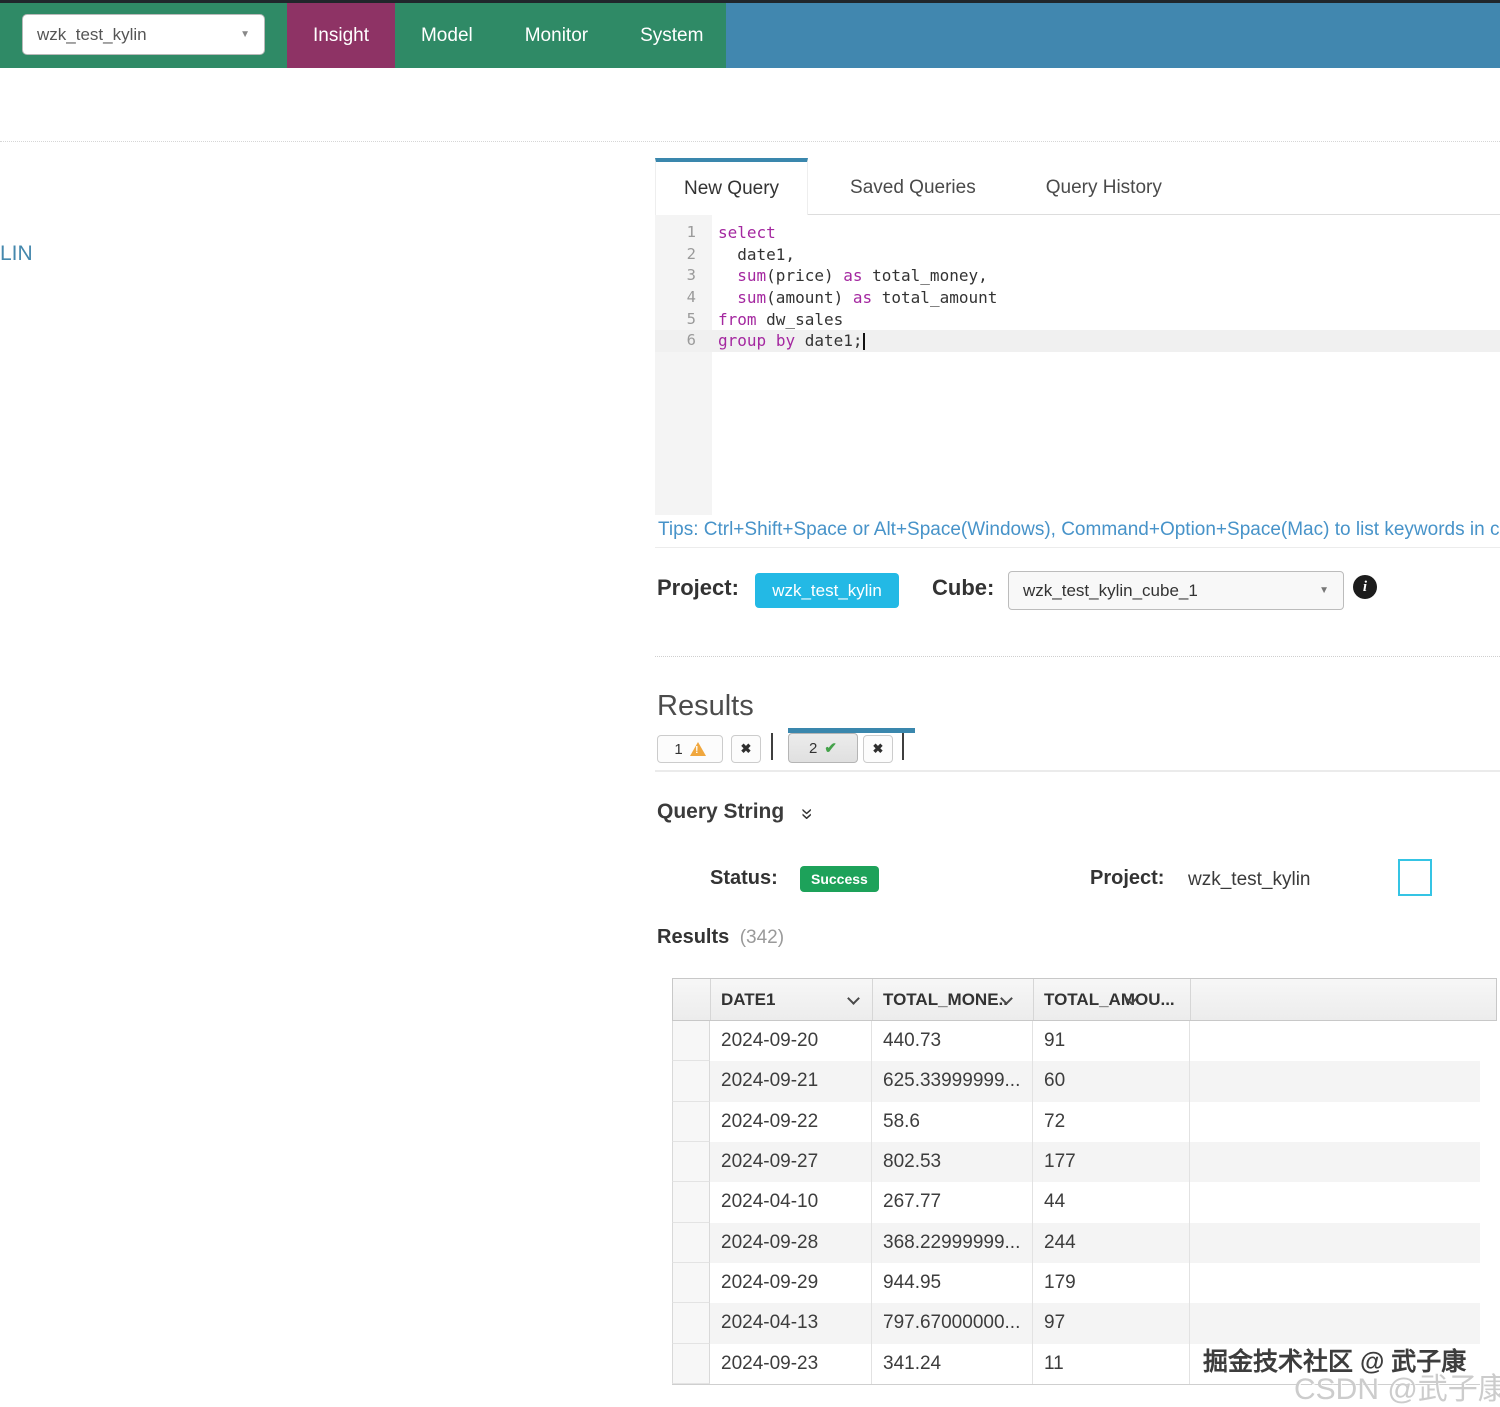 This screenshot has width=1500, height=1407. Describe the element at coordinates (1077, 880) in the screenshot. I see `status-row: Status: Success Project: wzk_test_kylin` at that location.